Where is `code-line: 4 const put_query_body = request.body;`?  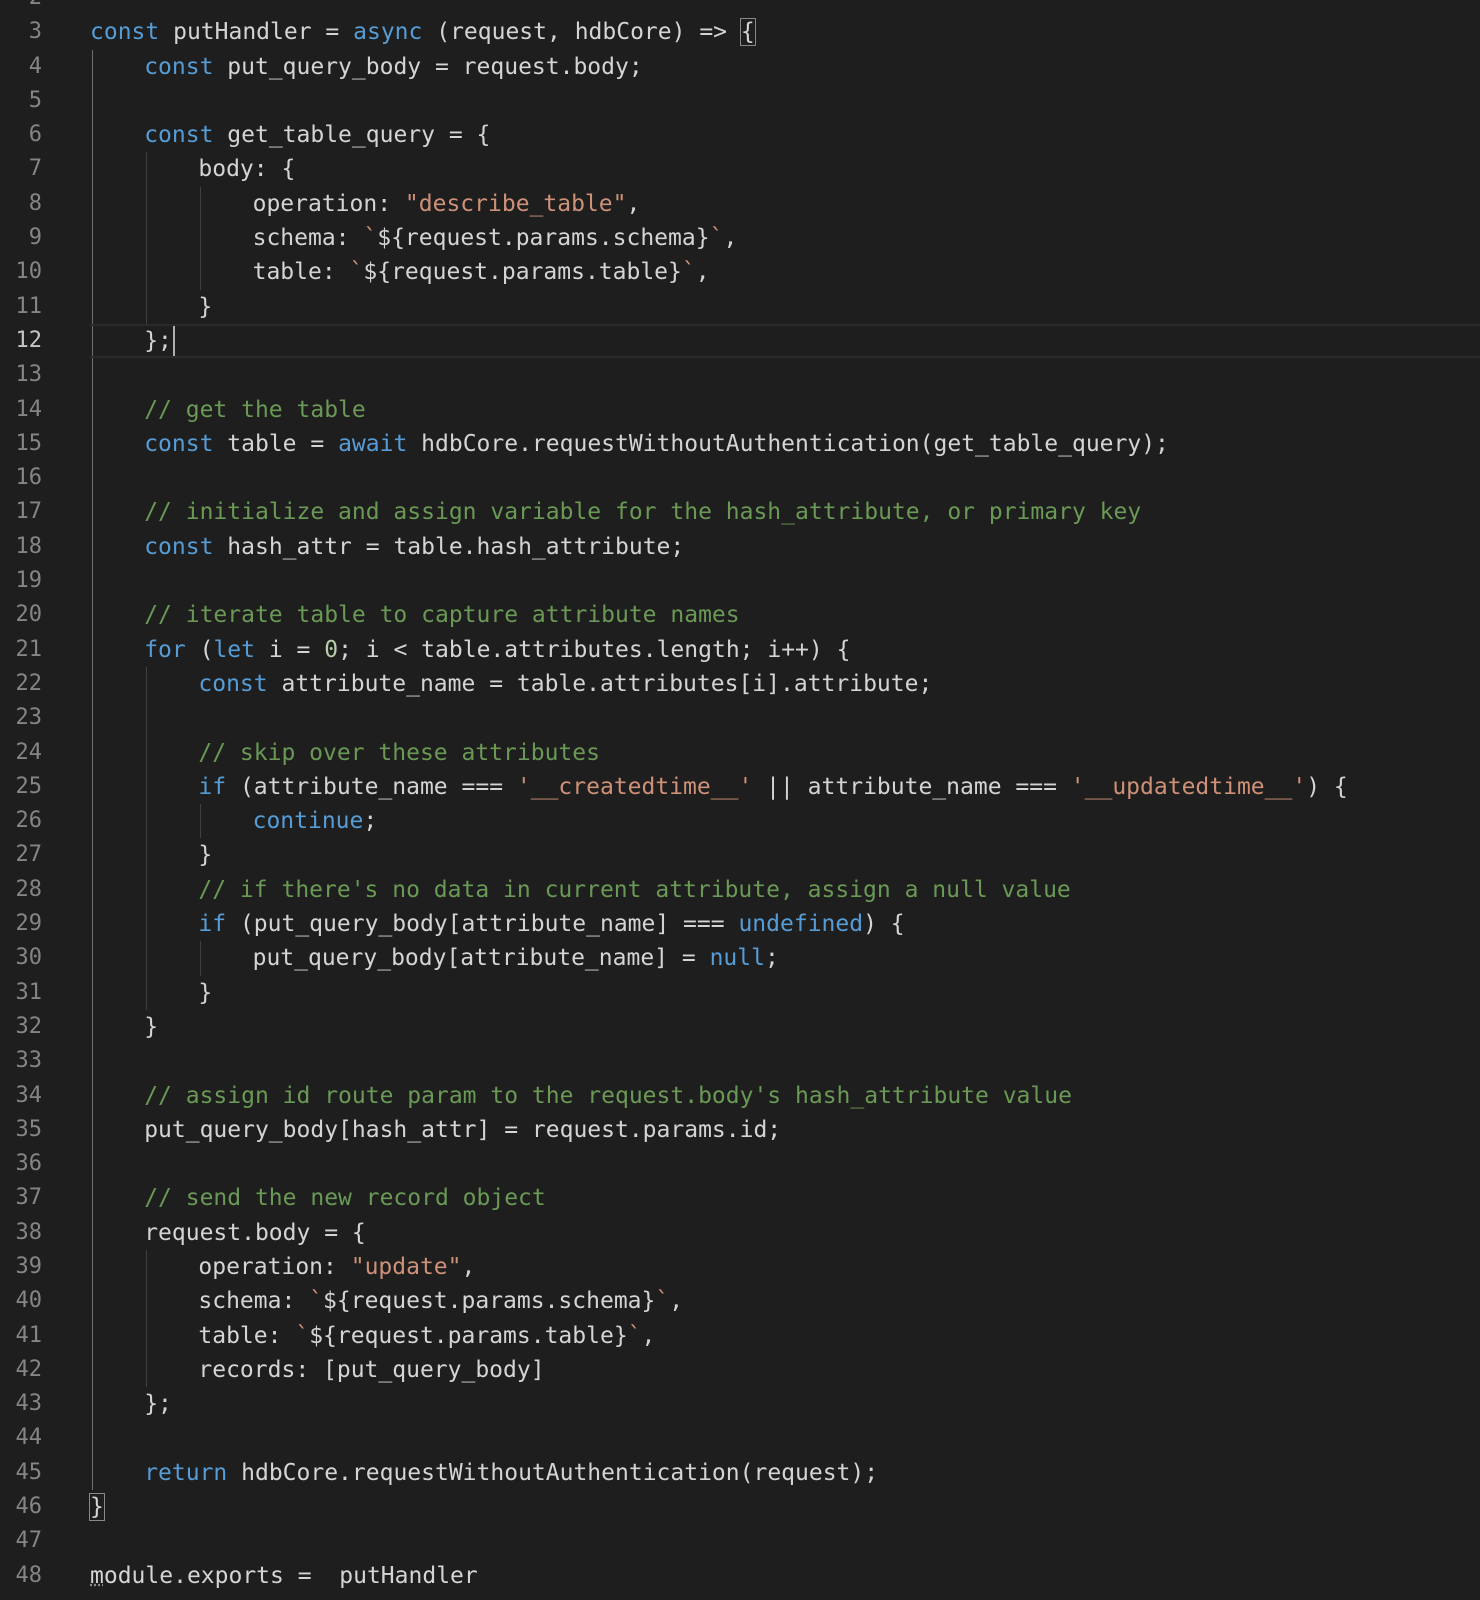
code-line: 4 const put_query_body = request.body; is located at coordinates (740, 66).